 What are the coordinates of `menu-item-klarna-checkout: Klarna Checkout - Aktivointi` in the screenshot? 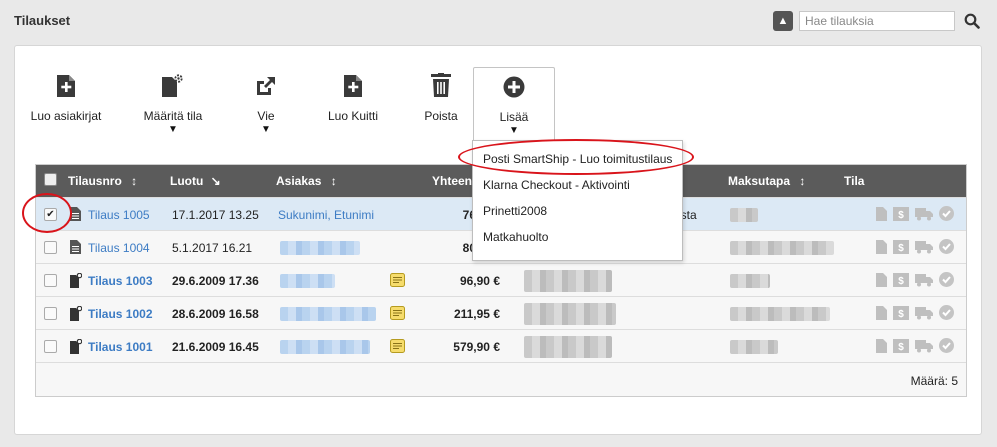 It's located at (577, 185).